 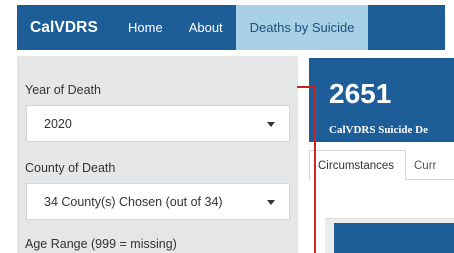 I want to click on tab-bar: Circumstances Curr, so click(x=381, y=165).